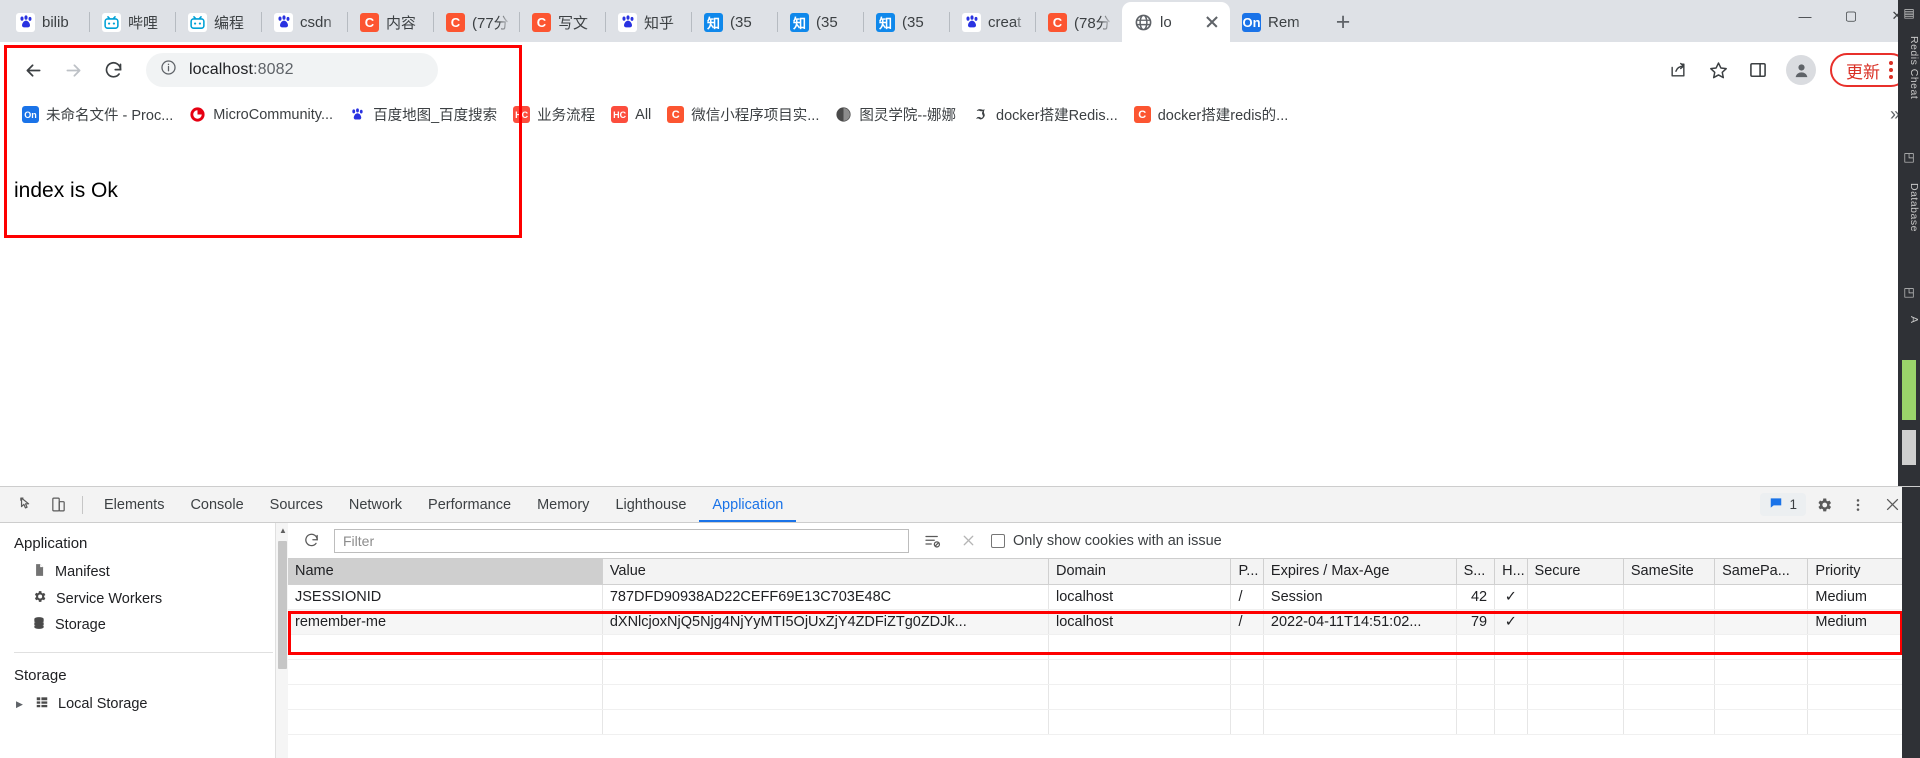  What do you see at coordinates (1343, 22) in the screenshot?
I see `new-tab-button: +` at bounding box center [1343, 22].